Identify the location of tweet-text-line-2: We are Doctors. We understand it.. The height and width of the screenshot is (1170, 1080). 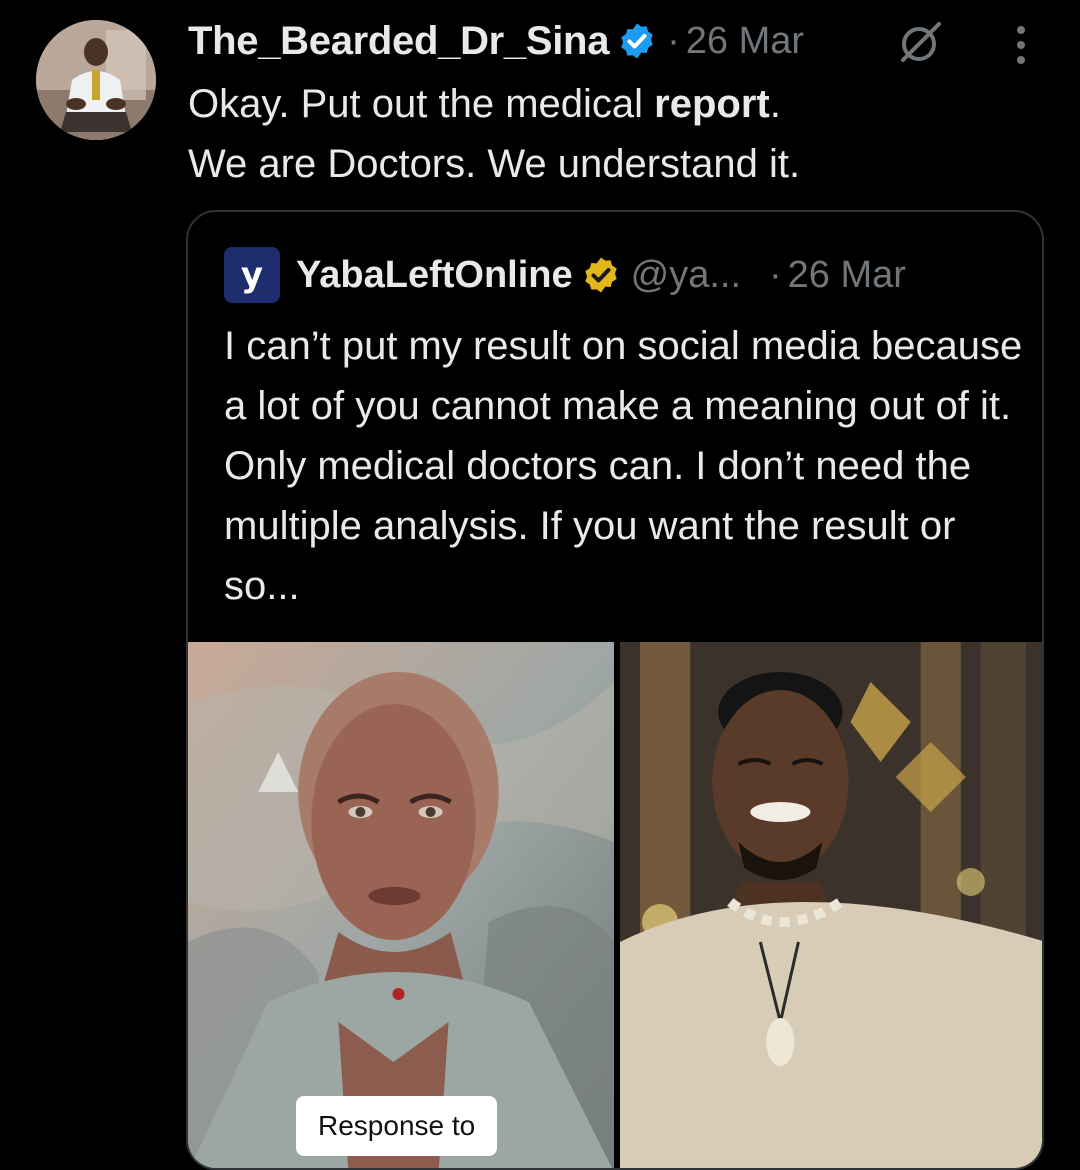
(494, 164).